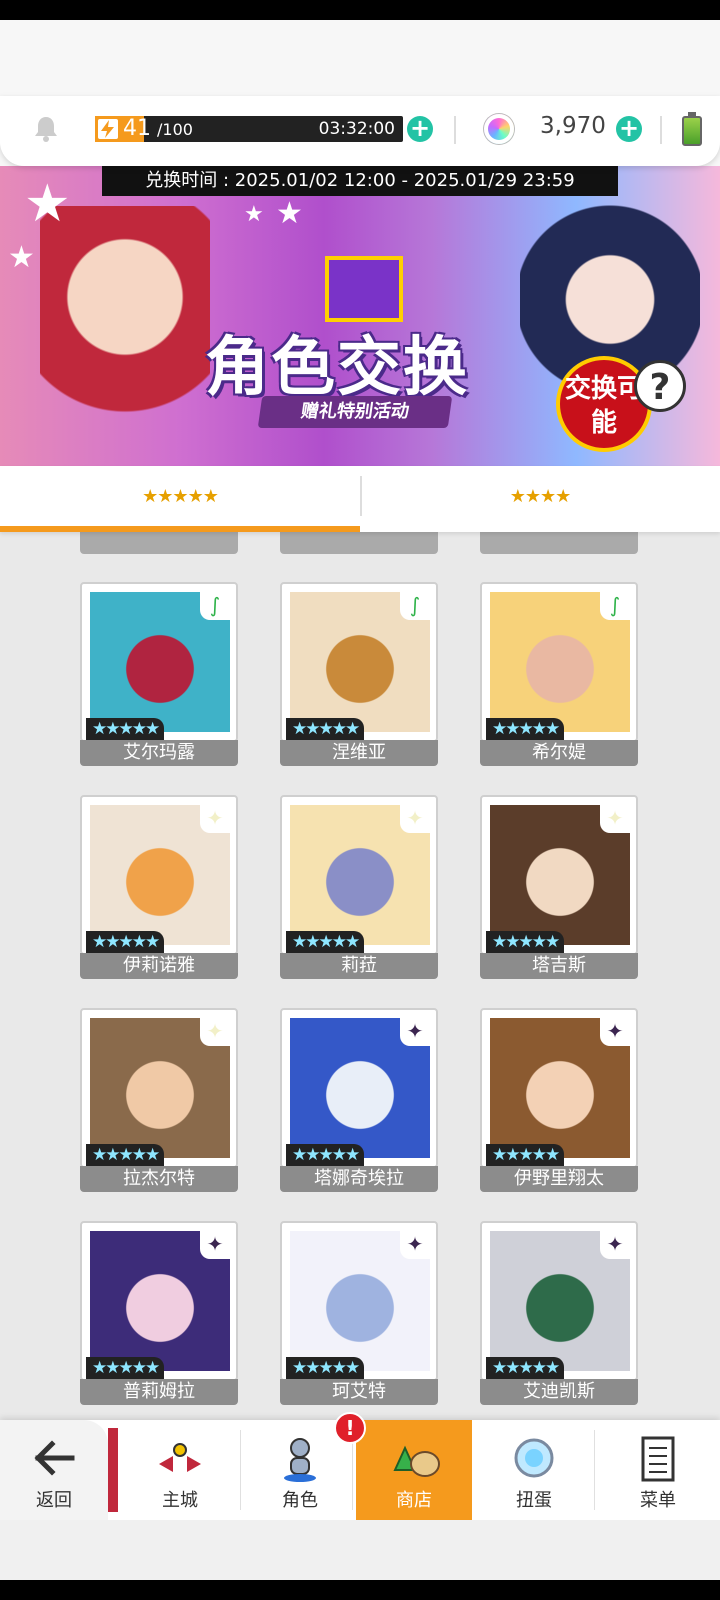 Image resolution: width=720 pixels, height=1600 pixels. Describe the element at coordinates (658, 1500) in the screenshot. I see `nav-label: 菜单` at that location.